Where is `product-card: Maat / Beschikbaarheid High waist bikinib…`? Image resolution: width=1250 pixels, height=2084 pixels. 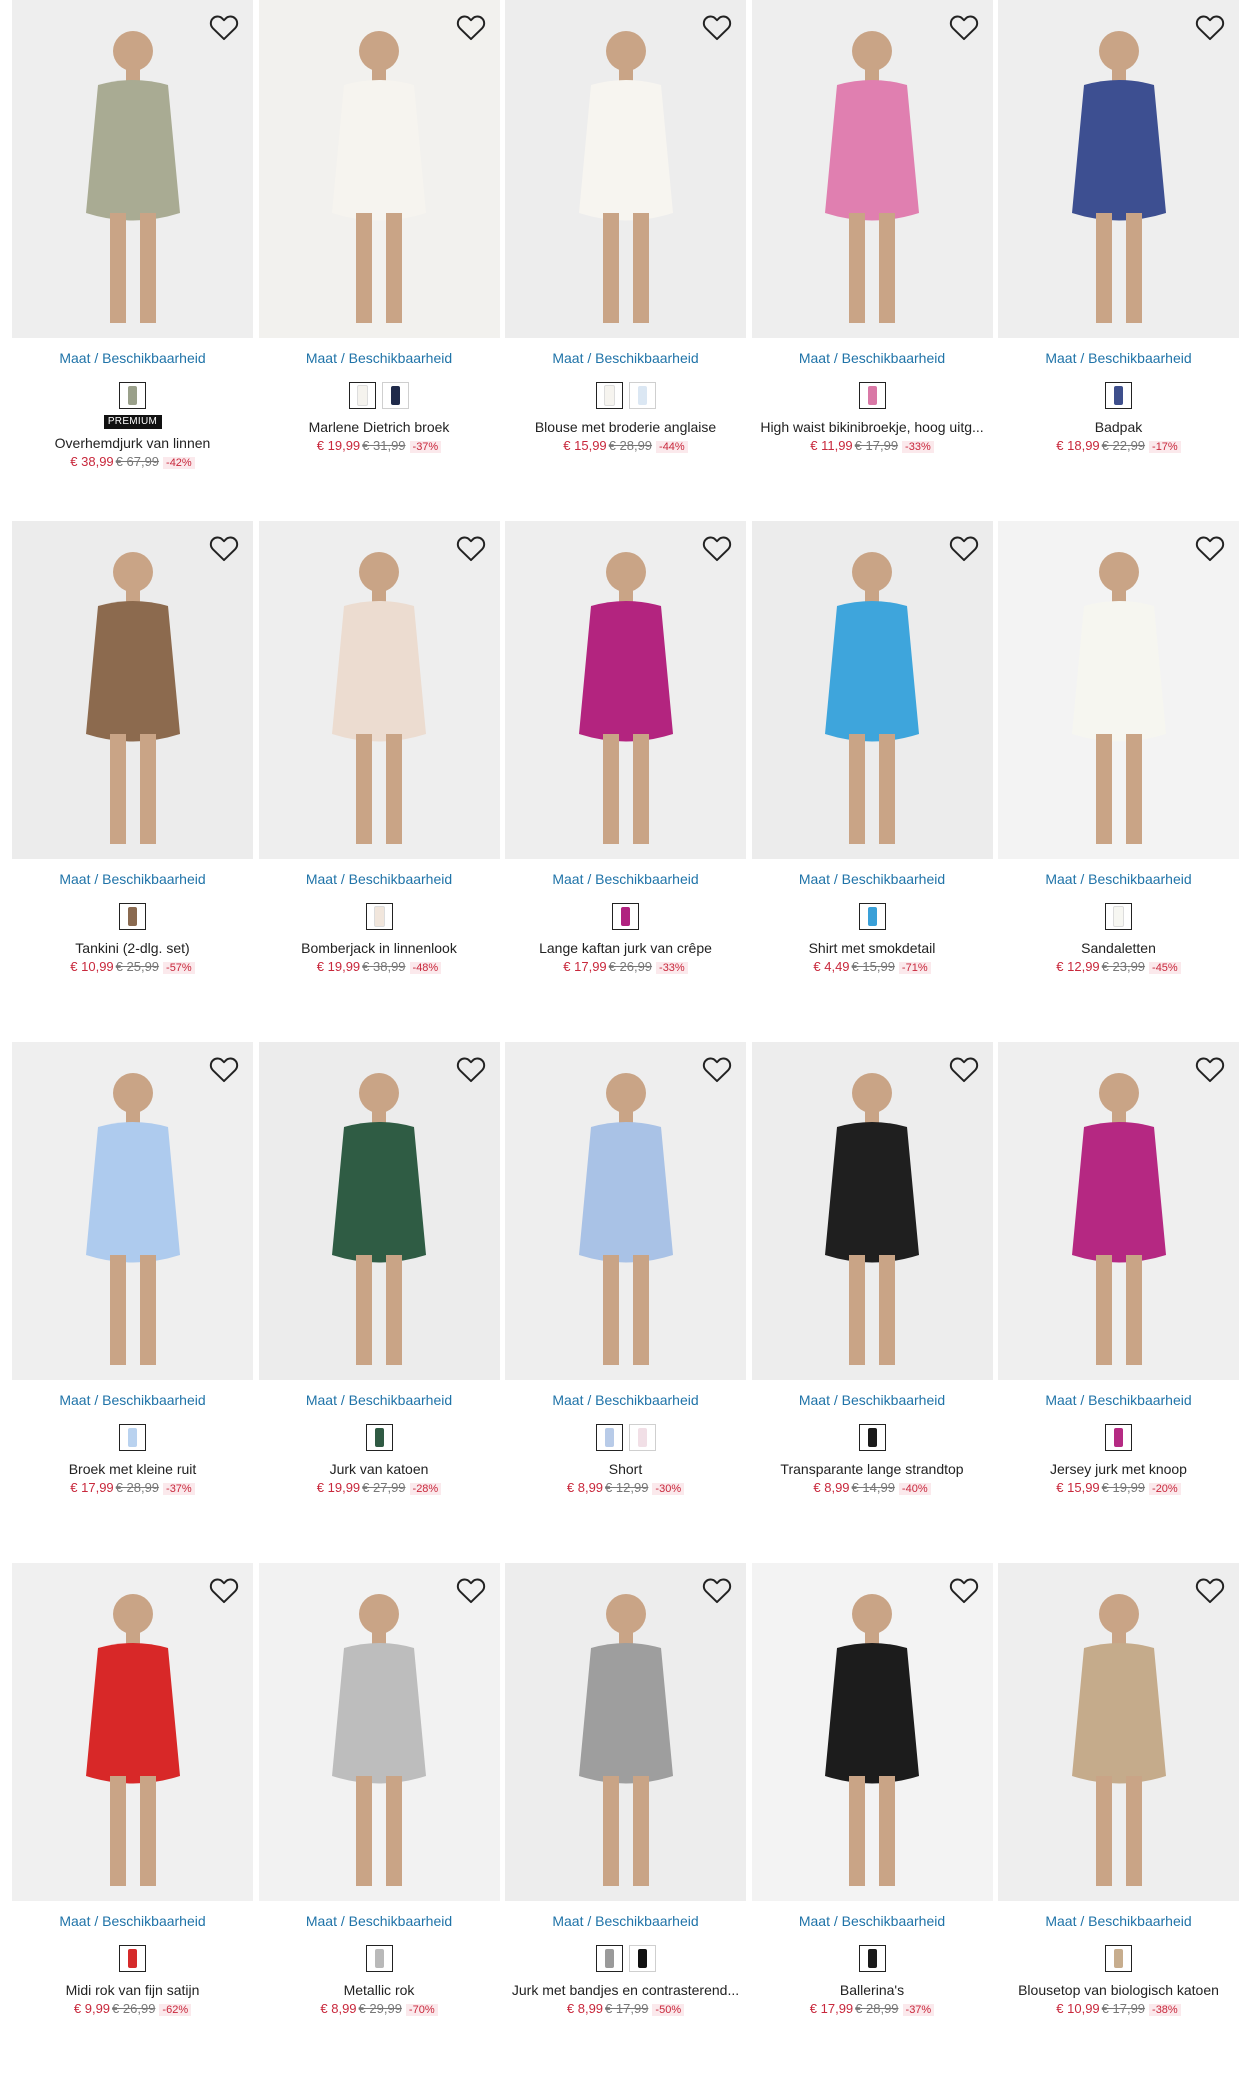
product-card: Maat / Beschikbaarheid High waist bikinib… is located at coordinates (872, 260).